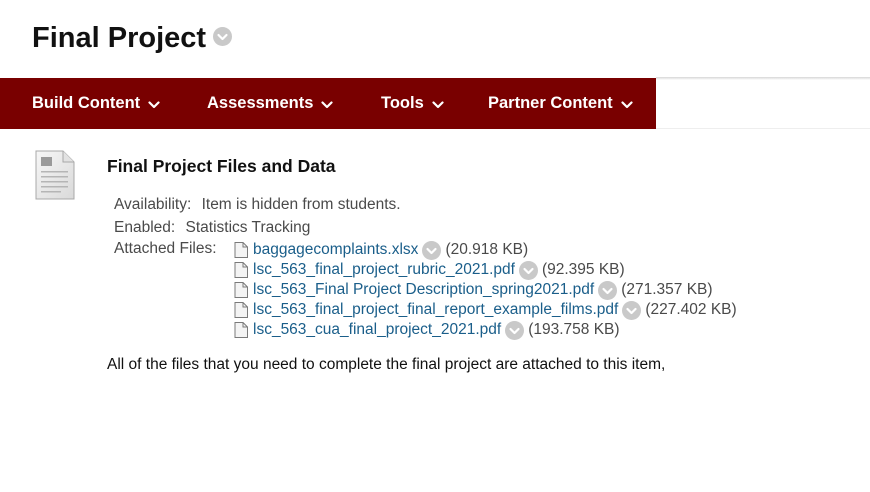 This screenshot has width=870, height=492. What do you see at coordinates (377, 330) in the screenshot?
I see `file-link: lsc_563_cua_final_project_2021.pdf` at bounding box center [377, 330].